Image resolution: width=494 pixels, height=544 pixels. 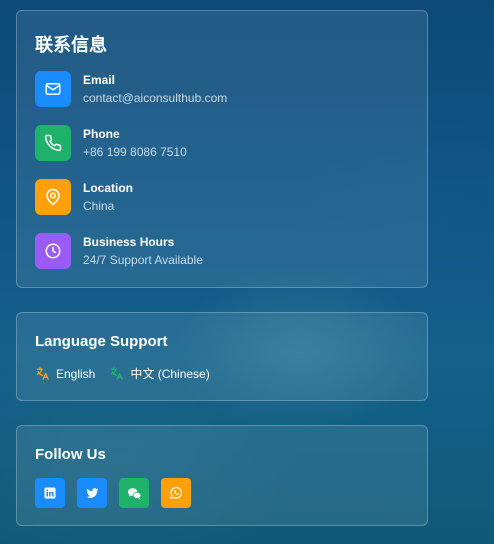 I want to click on language-item-chinese: 中文 (Chinese), so click(x=159, y=373).